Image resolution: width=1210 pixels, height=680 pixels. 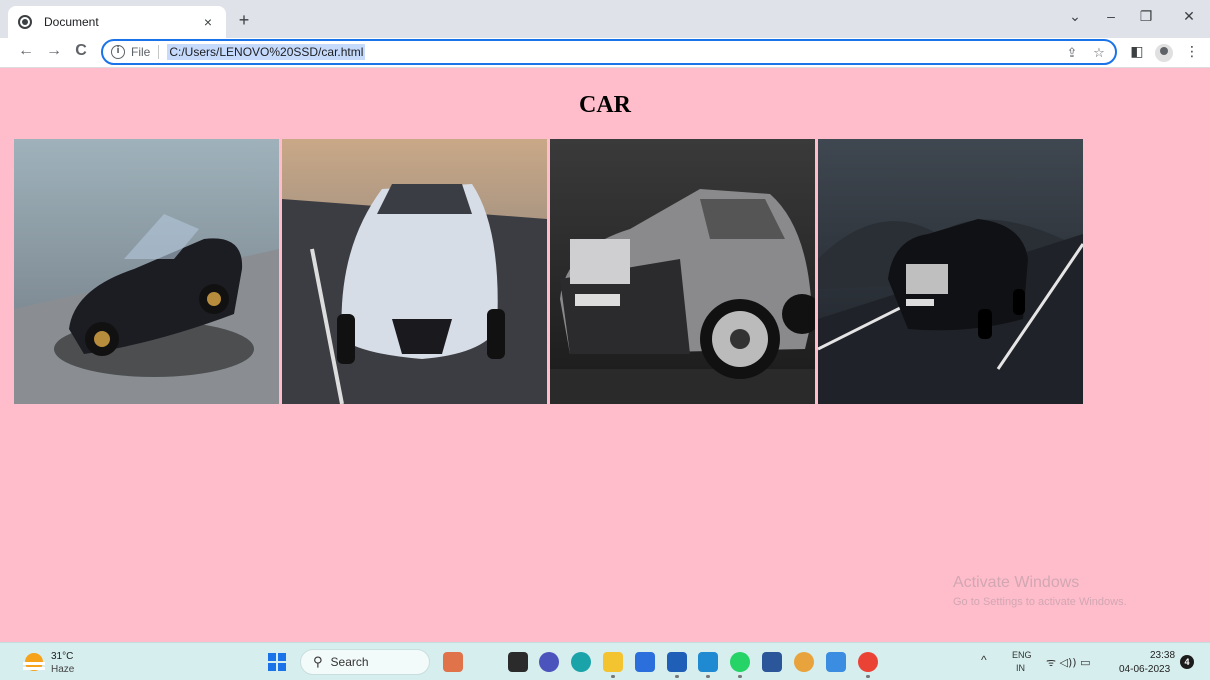 What do you see at coordinates (141, 52) in the screenshot?
I see `url-scheme: File` at bounding box center [141, 52].